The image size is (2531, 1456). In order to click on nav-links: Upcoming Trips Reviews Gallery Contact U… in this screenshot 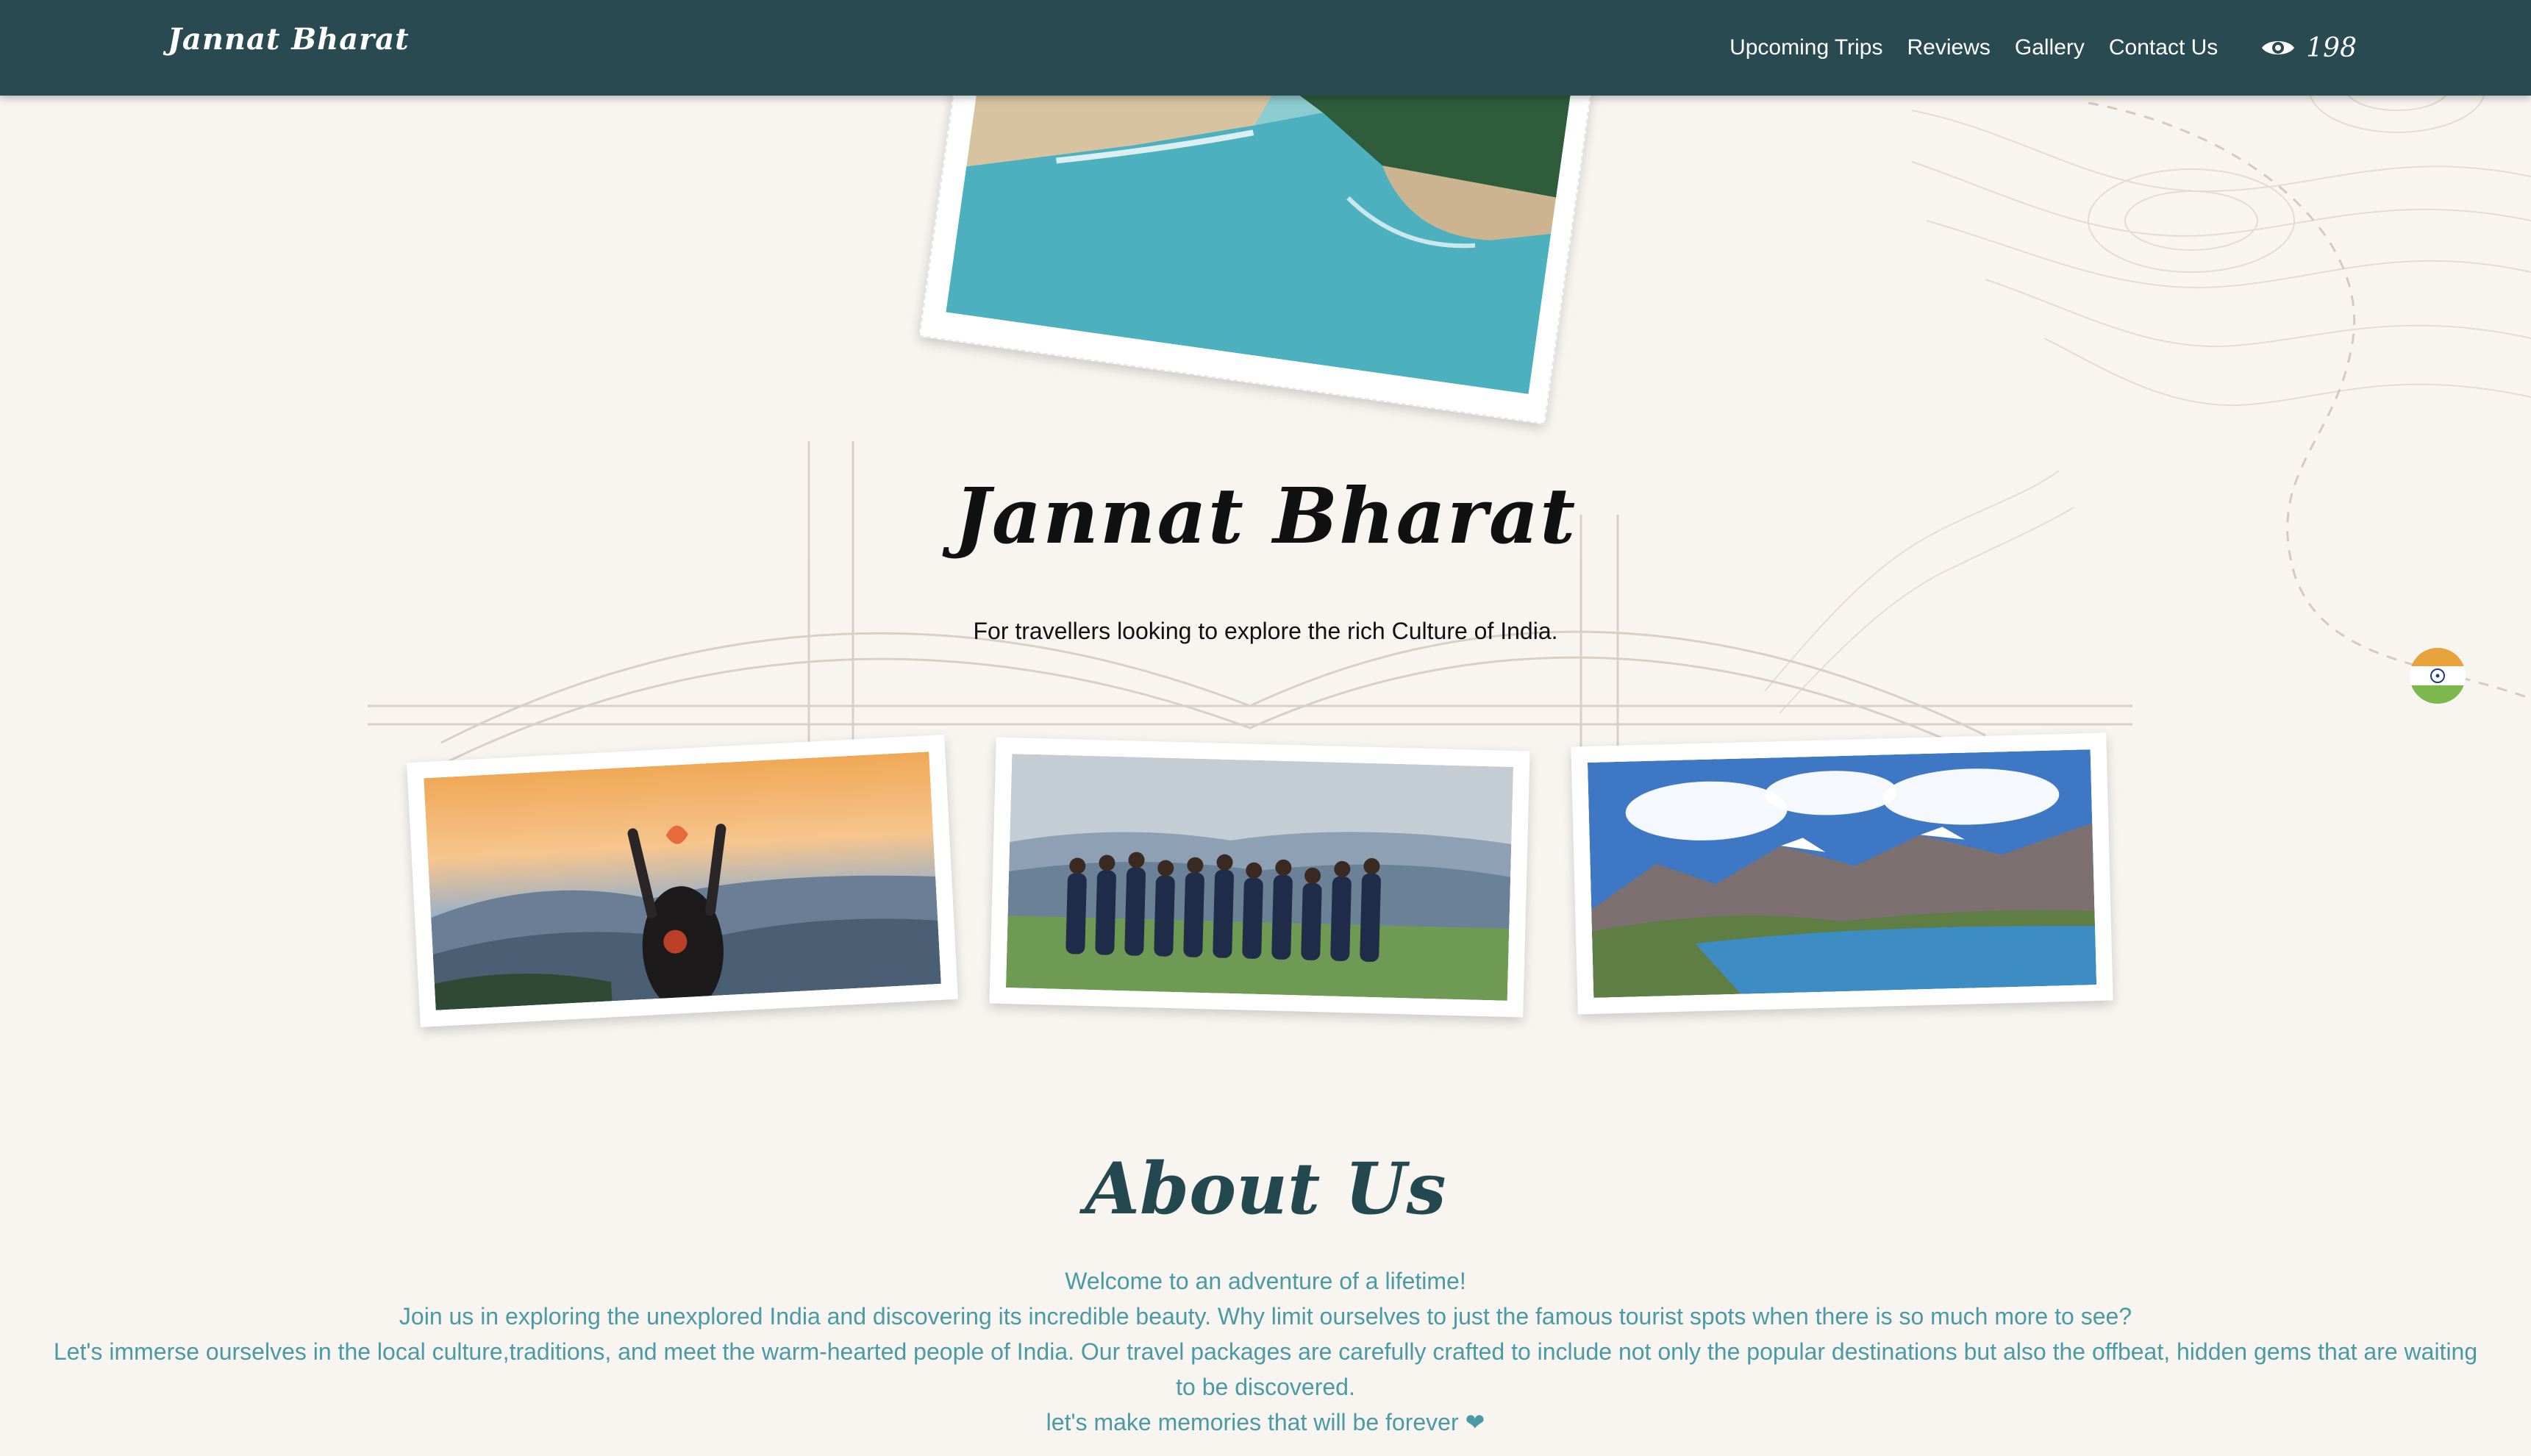, I will do `click(2130, 48)`.